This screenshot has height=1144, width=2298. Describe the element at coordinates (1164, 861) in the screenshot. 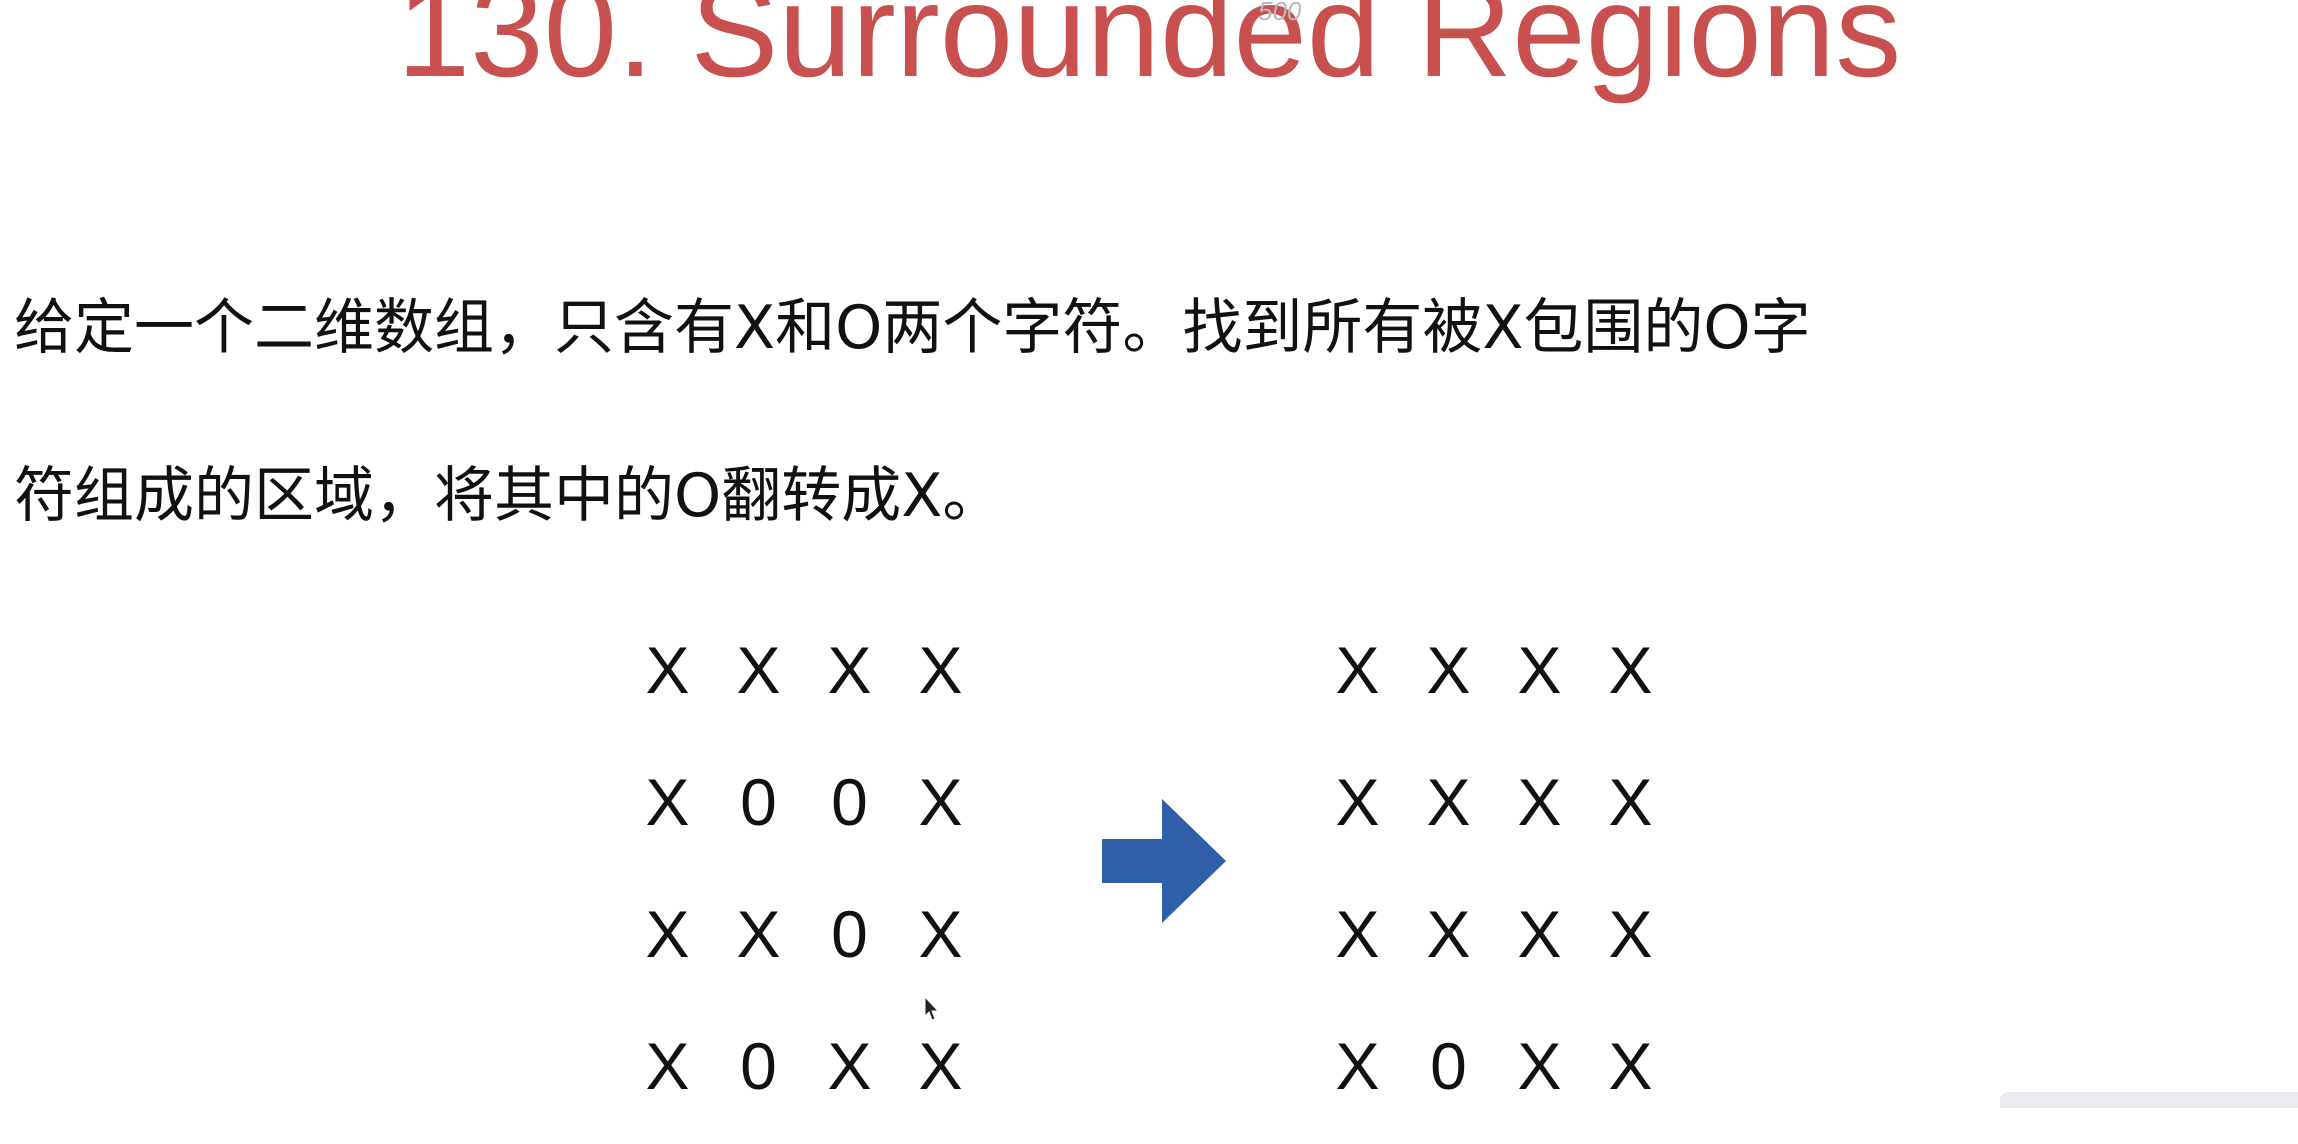

I see `right-arrow-icon` at that location.